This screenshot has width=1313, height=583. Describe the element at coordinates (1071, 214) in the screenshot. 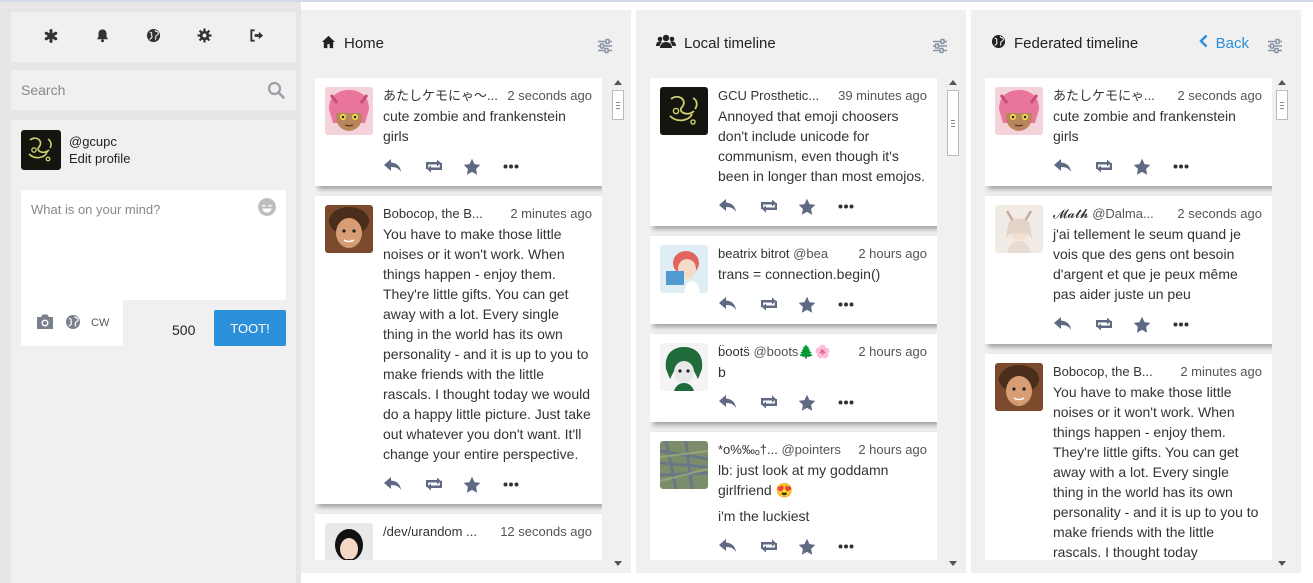

I see `display-name: 𝓜𝓪𝓽𝓱` at that location.